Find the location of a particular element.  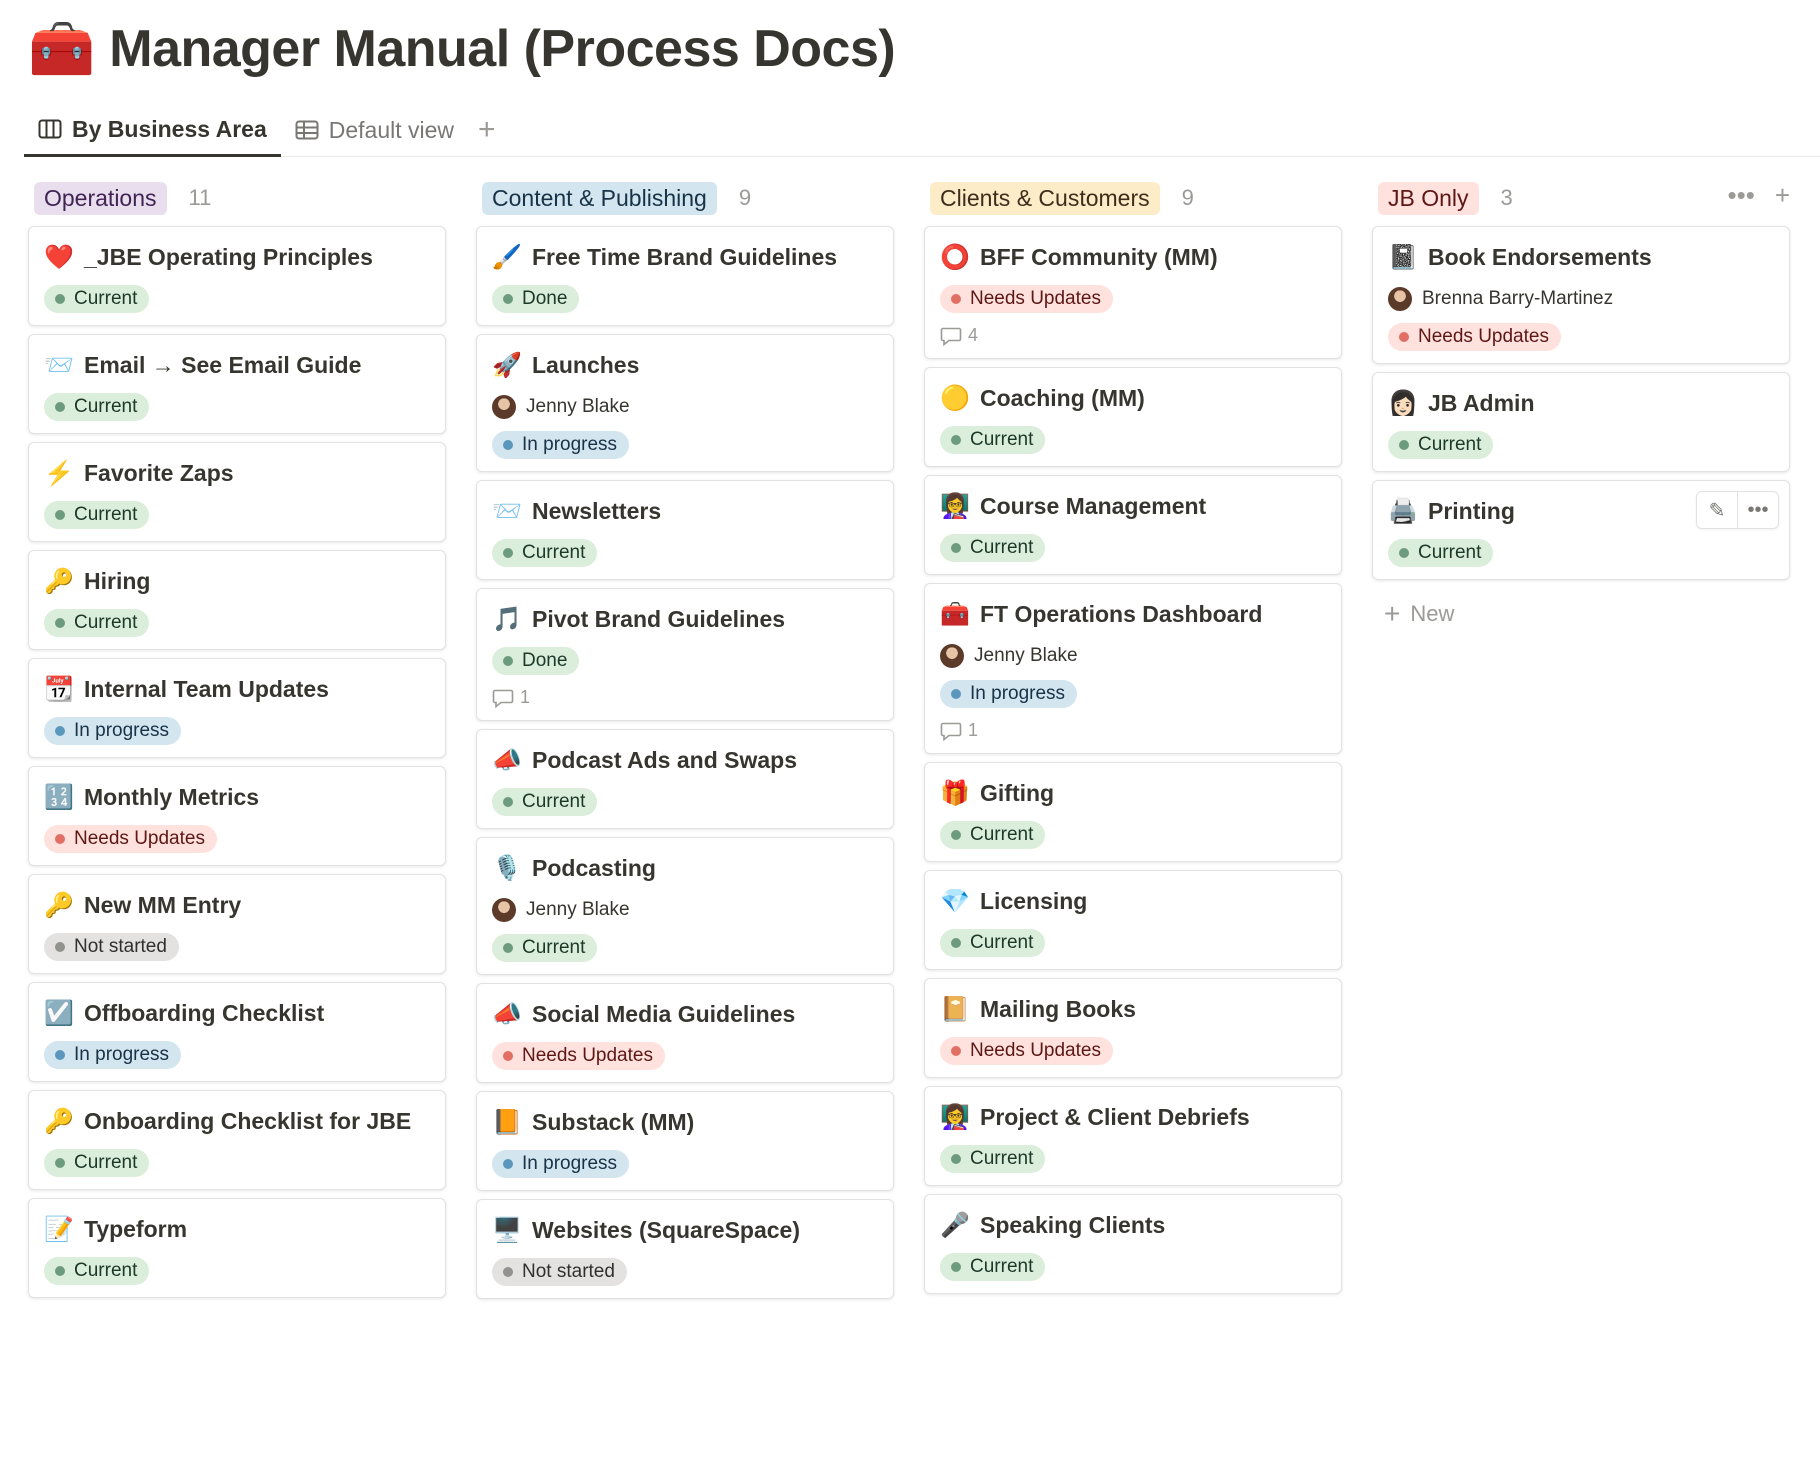

card-podcast-ads-and-swaps: 📣 Podcast Ads and Swaps Current is located at coordinates (685, 779).